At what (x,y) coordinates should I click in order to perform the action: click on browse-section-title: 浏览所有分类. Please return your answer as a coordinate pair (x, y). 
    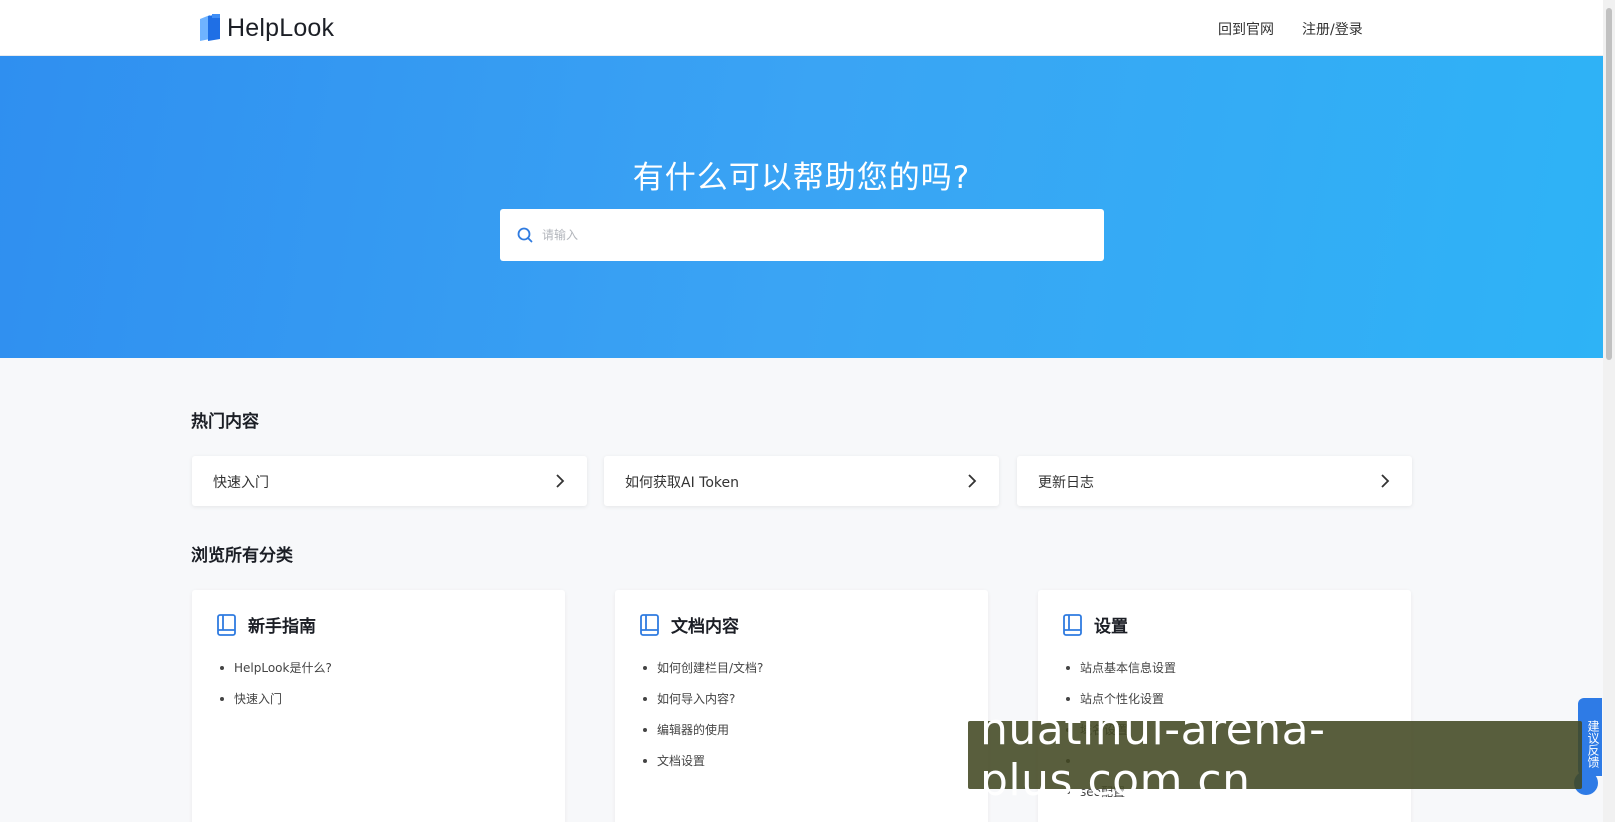
    Looking at the image, I should click on (242, 556).